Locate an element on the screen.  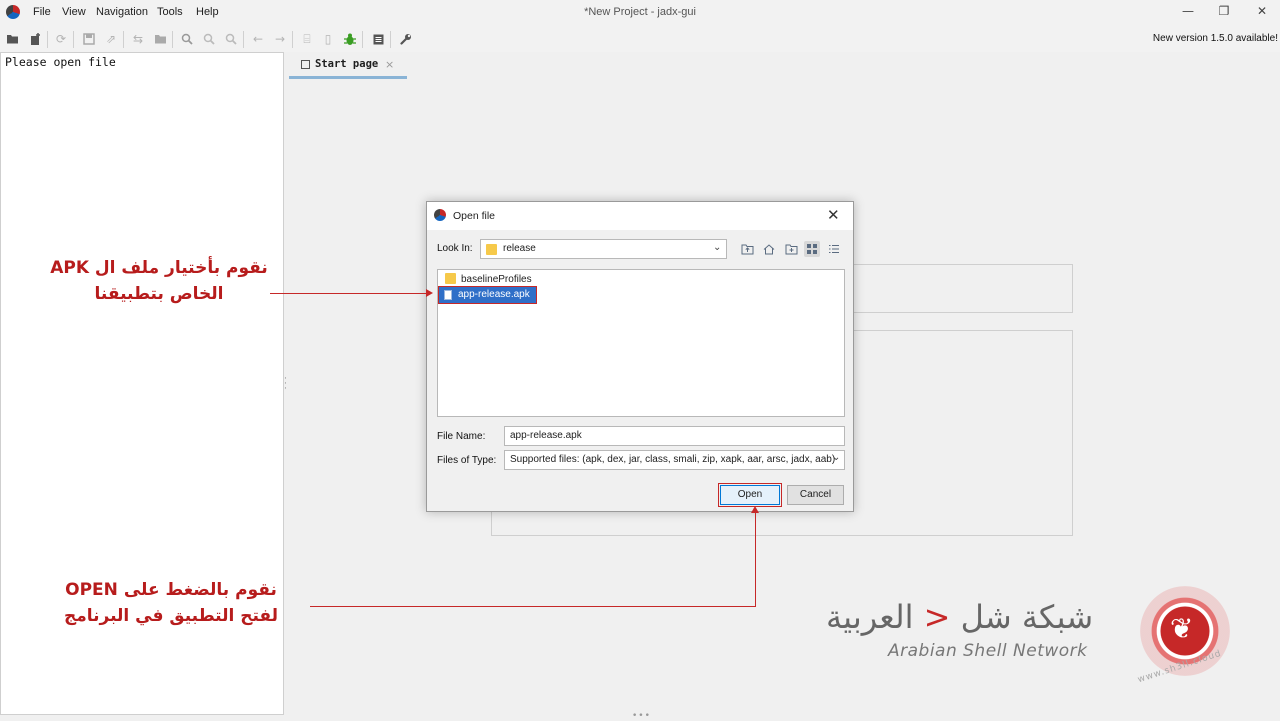
find-class-icon is located at coordinates (209, 39).